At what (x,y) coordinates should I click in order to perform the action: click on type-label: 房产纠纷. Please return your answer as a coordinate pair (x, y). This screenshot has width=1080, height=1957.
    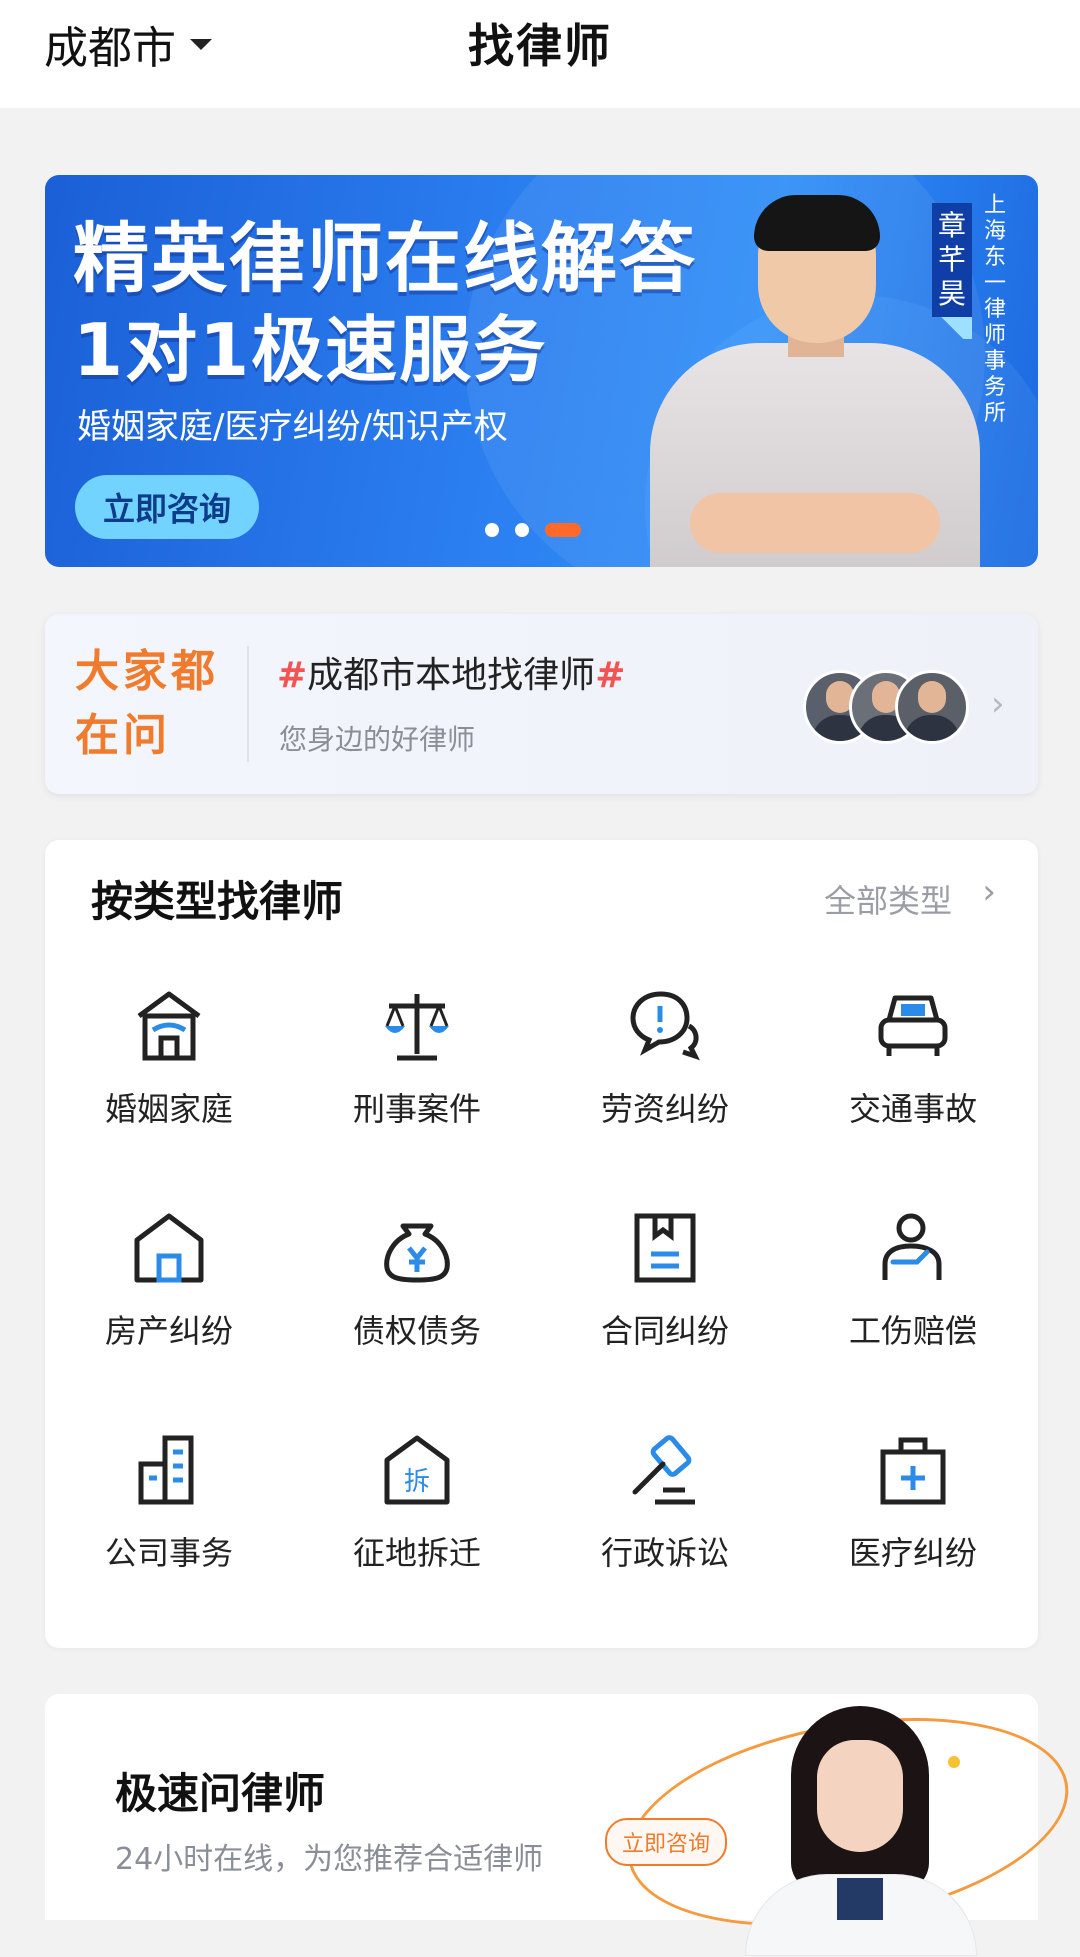
    Looking at the image, I should click on (168, 1331).